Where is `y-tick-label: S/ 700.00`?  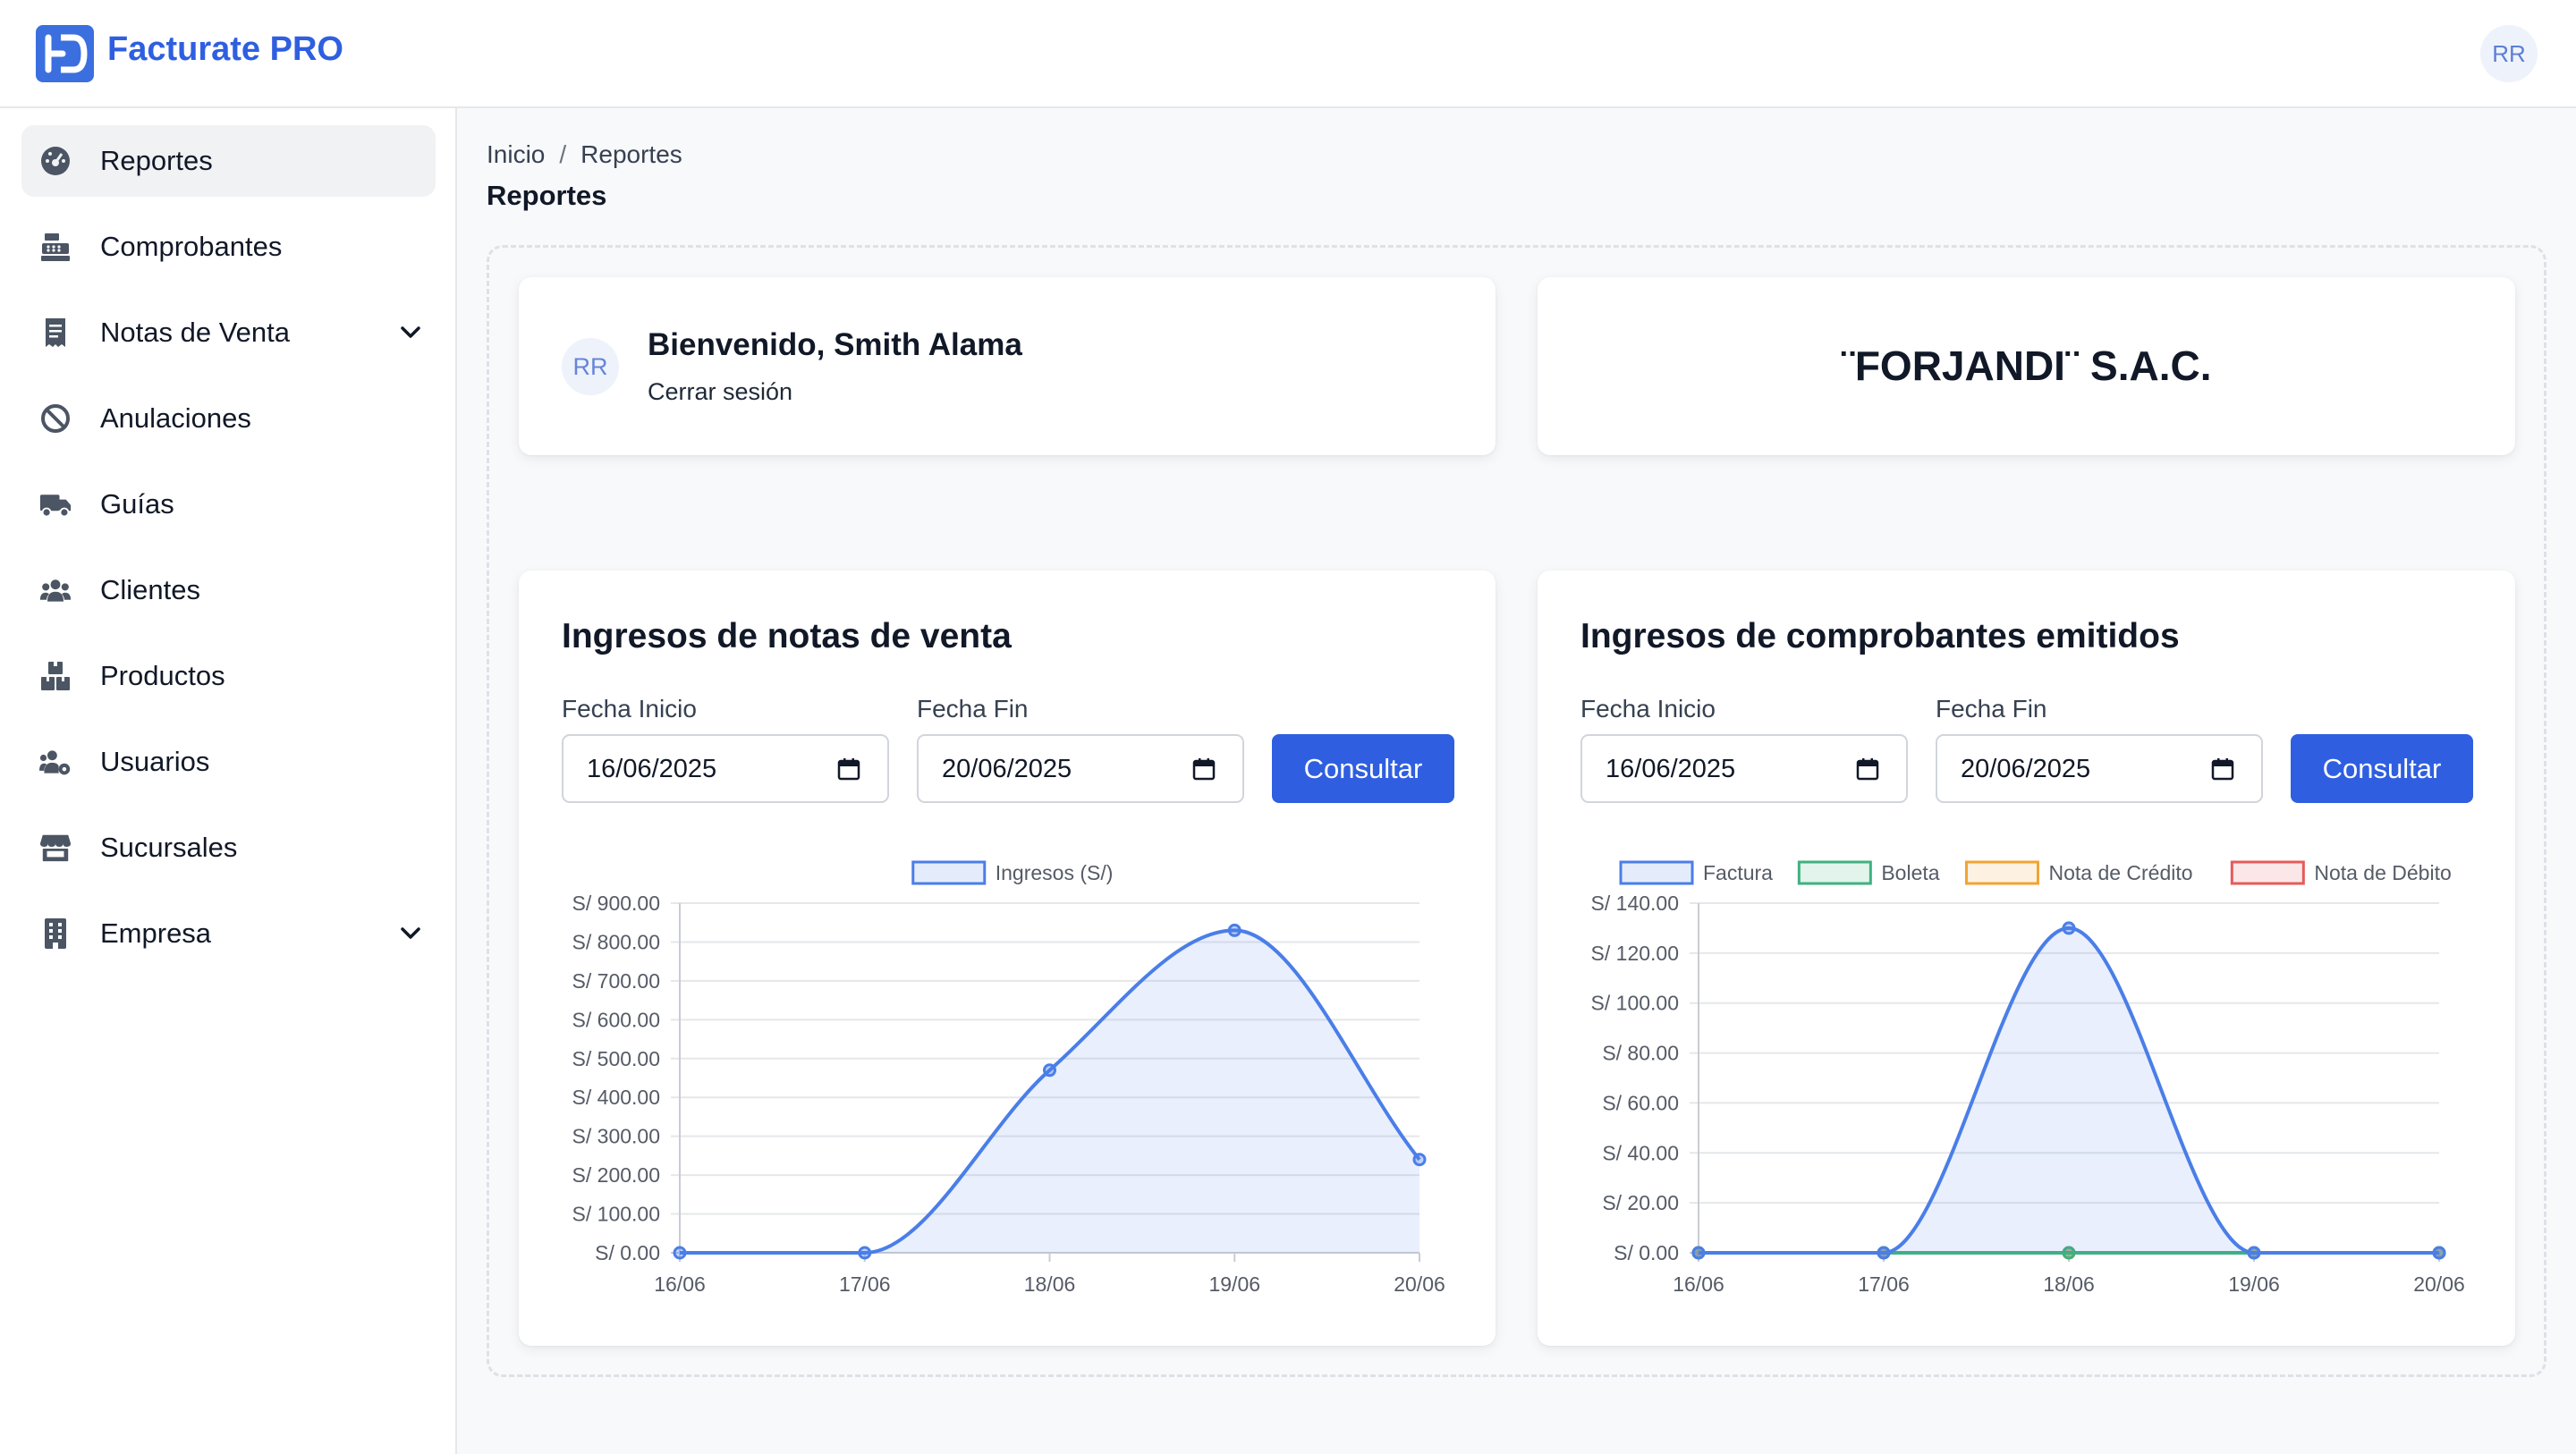 y-tick-label: S/ 700.00 is located at coordinates (616, 981).